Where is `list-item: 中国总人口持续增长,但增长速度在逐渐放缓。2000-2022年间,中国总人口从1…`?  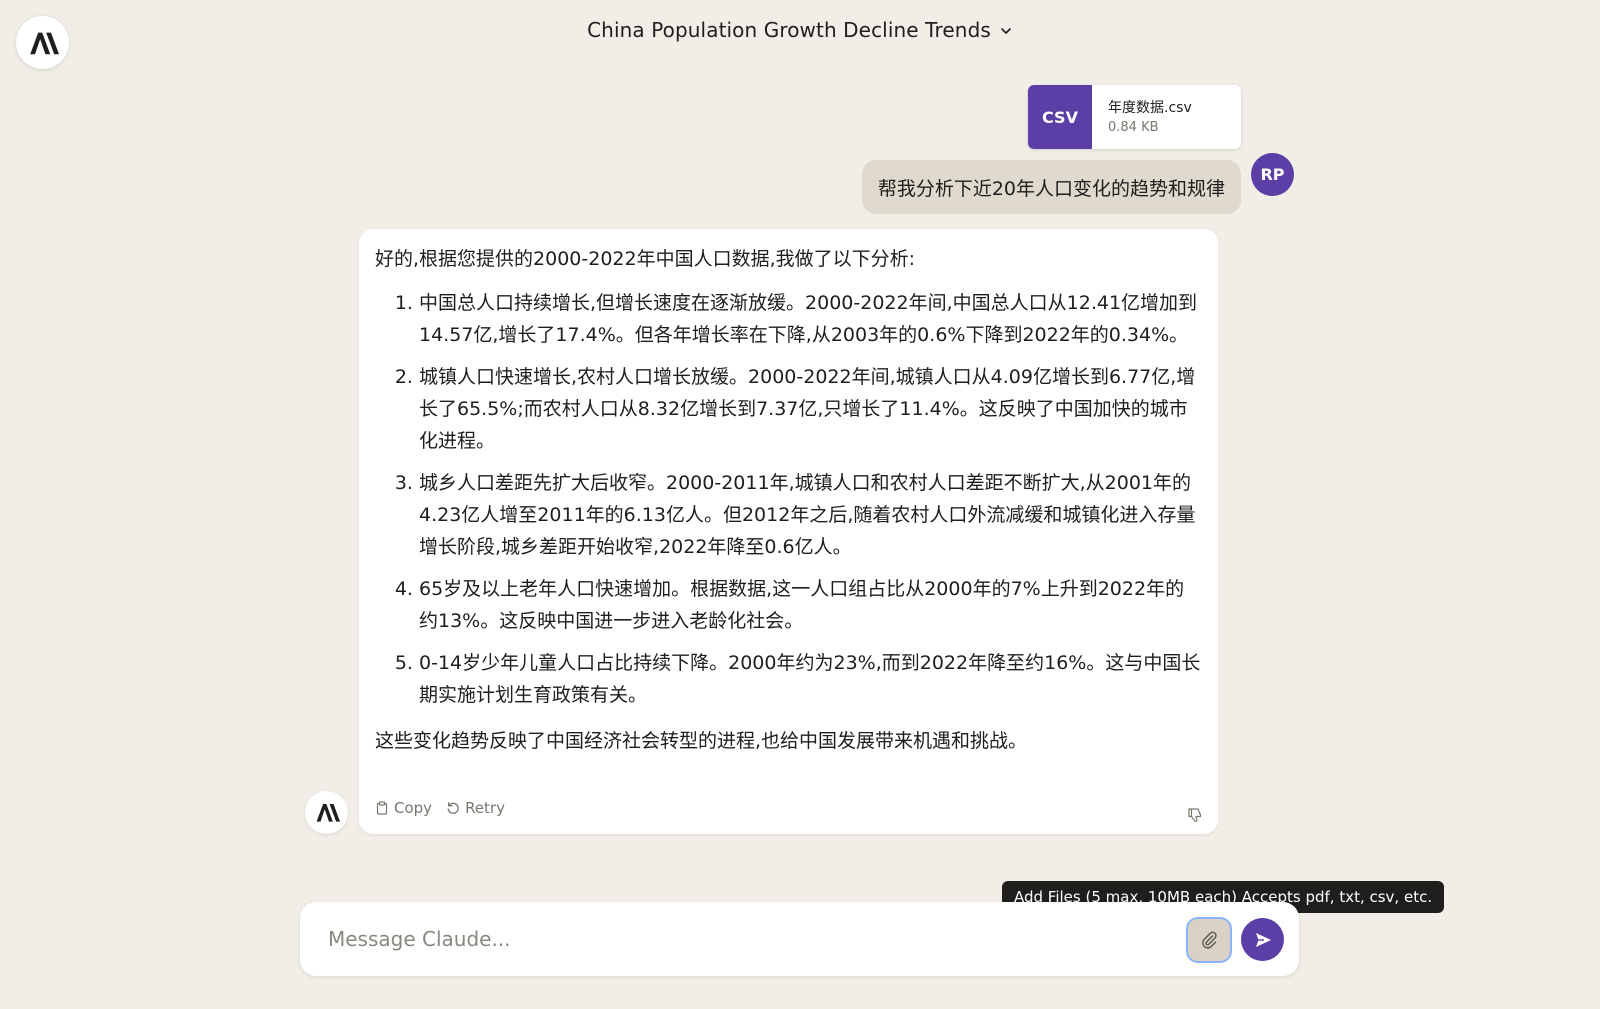
list-item: 中国总人口持续增长,但增长速度在逐渐放缓。2000-2022年间,中国总人口从1… is located at coordinates (810, 319).